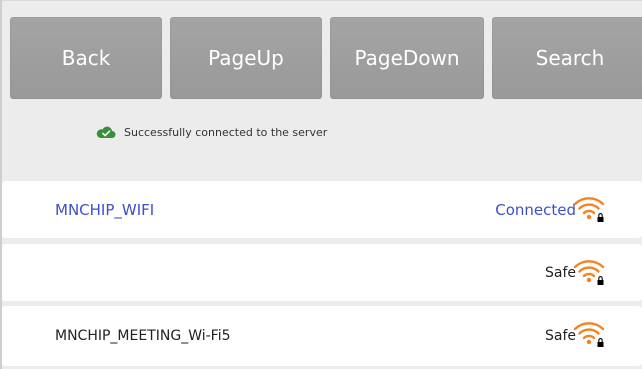 This screenshot has width=642, height=369. I want to click on server-status: Successfully connected to the server, so click(211, 132).